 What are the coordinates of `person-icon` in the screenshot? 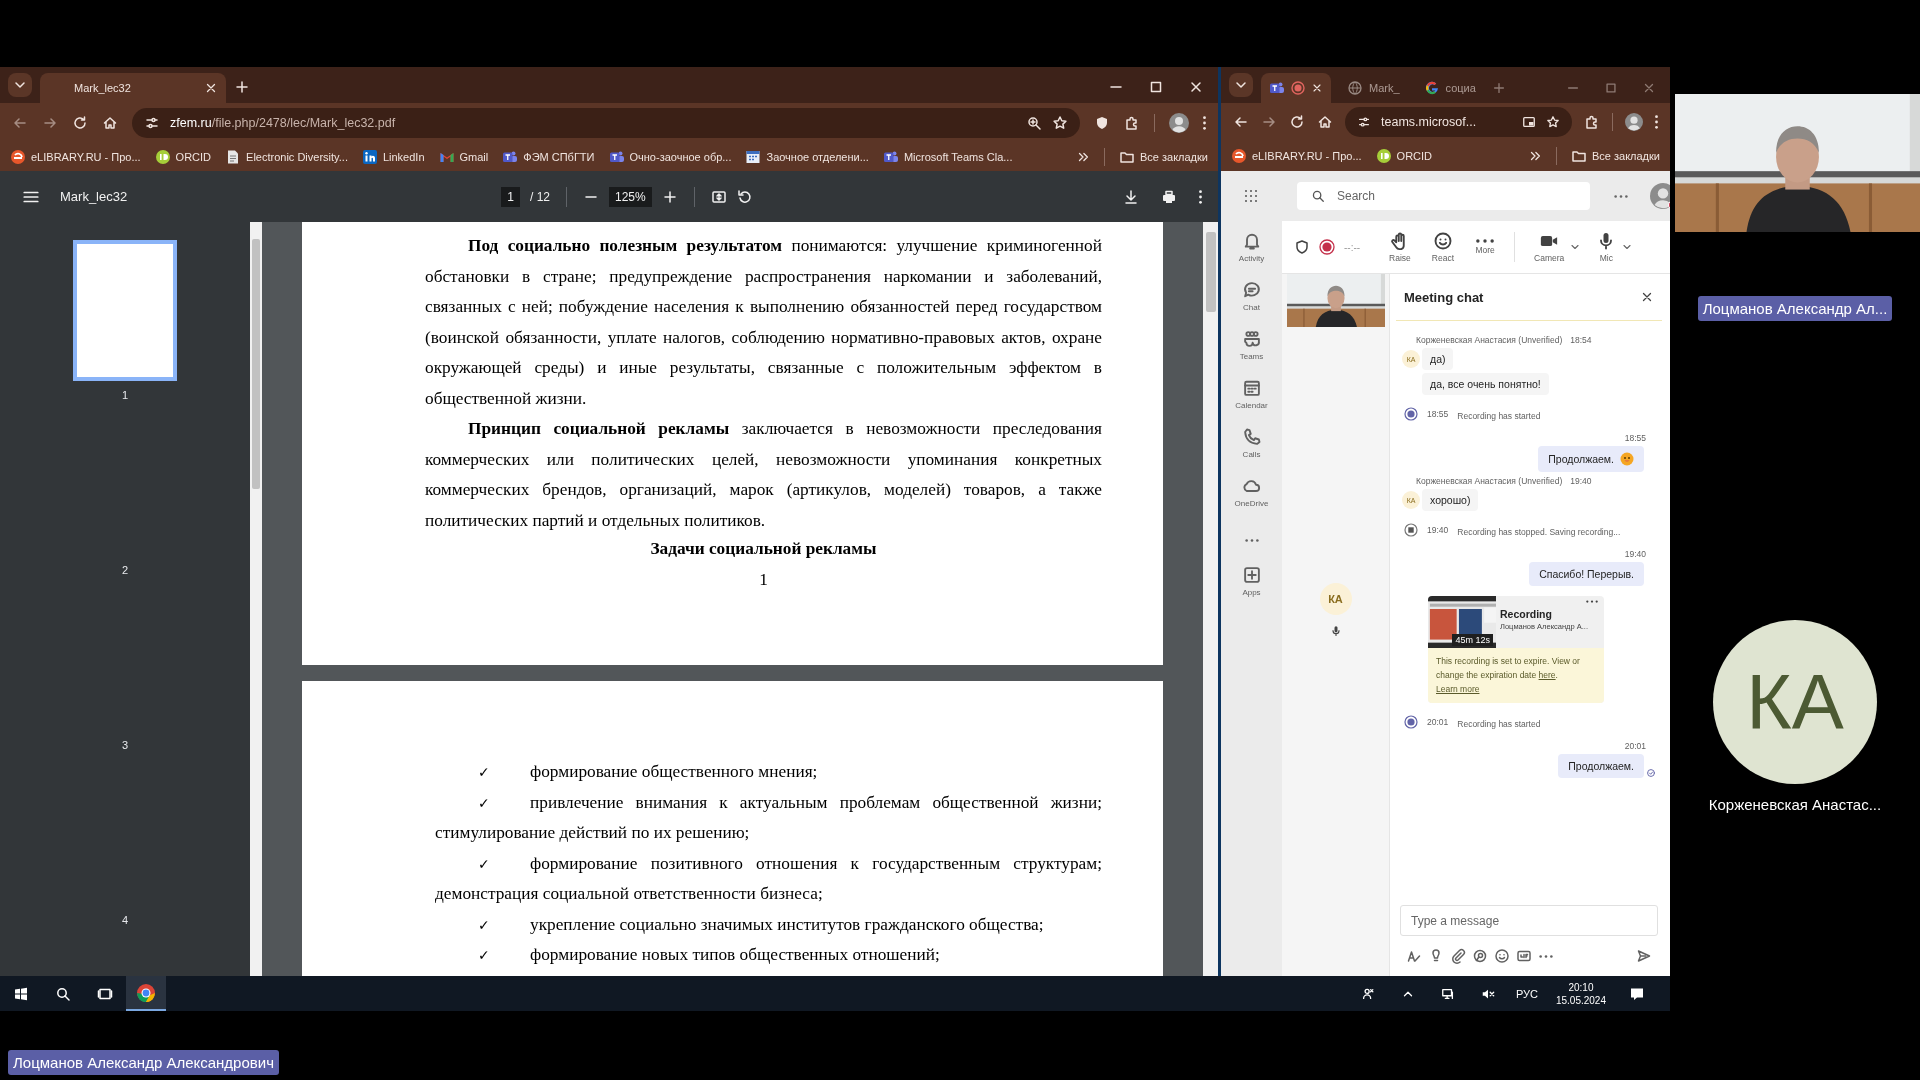 It's located at (1367, 993).